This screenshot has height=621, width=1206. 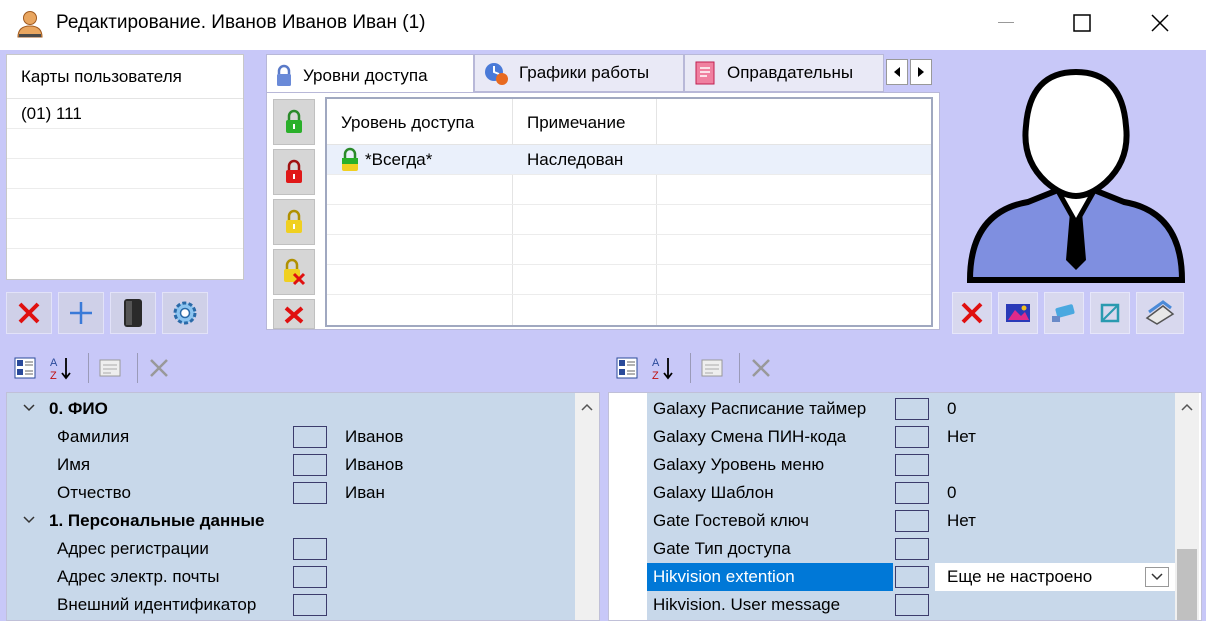 I want to click on remove-lock-button, so click(x=294, y=272).